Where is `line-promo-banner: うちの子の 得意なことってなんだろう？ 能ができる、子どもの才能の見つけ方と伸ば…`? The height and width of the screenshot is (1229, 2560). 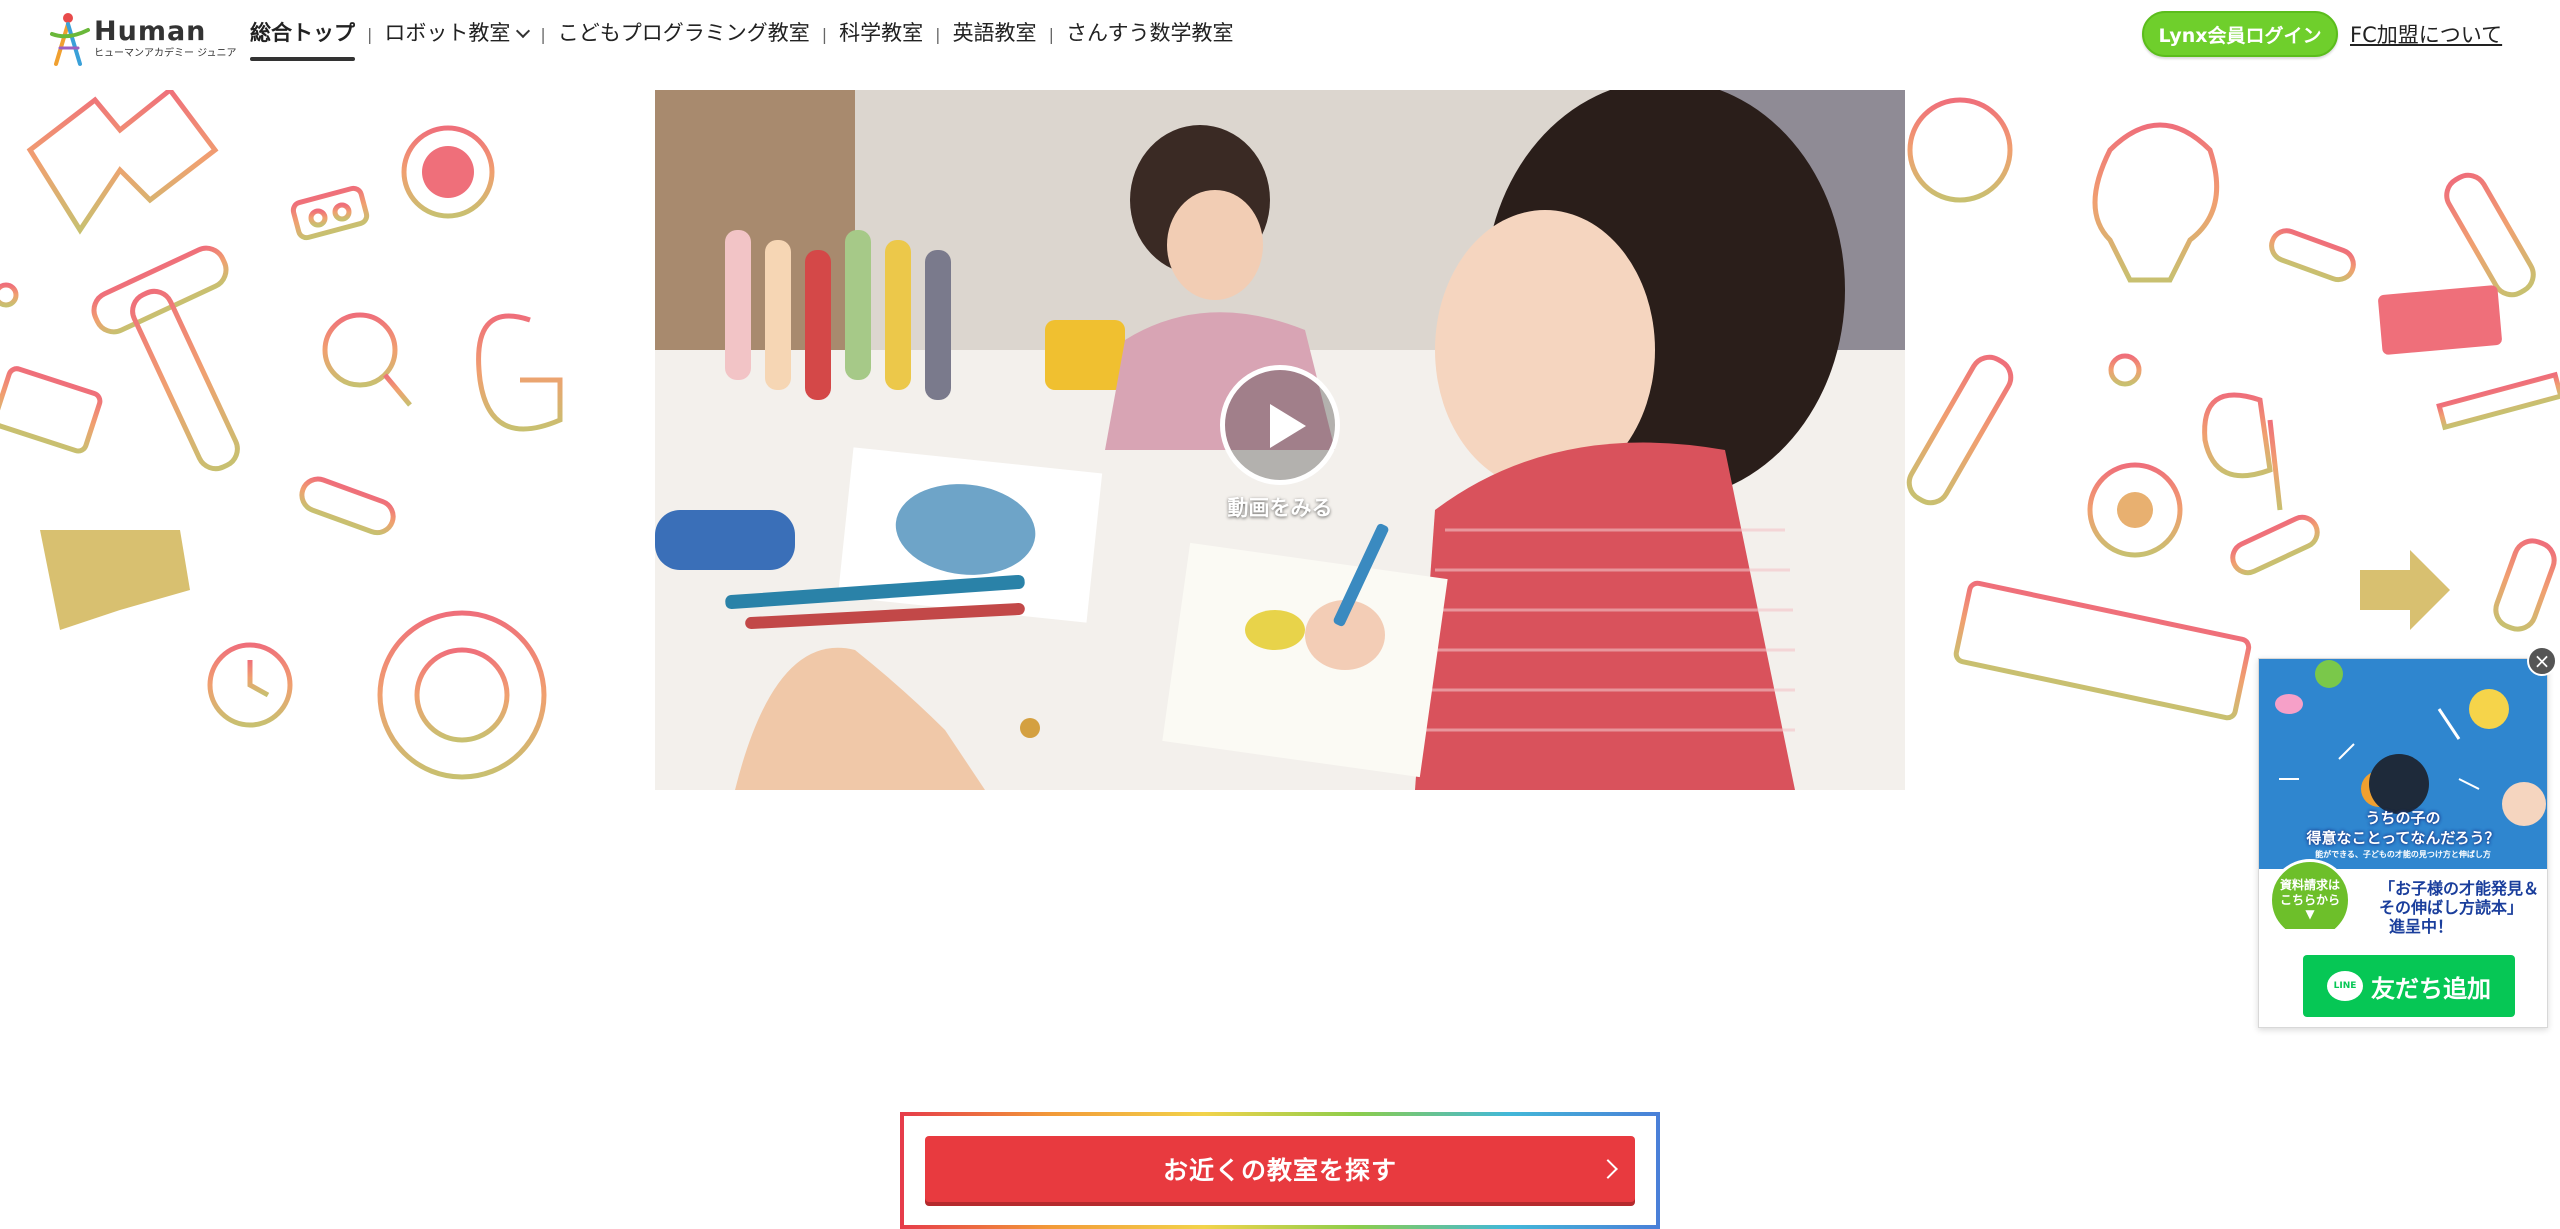
line-promo-banner: うちの子の 得意なことってなんだろう？ 能ができる、子どもの才能の見つけ方と伸ば… is located at coordinates (2403, 843).